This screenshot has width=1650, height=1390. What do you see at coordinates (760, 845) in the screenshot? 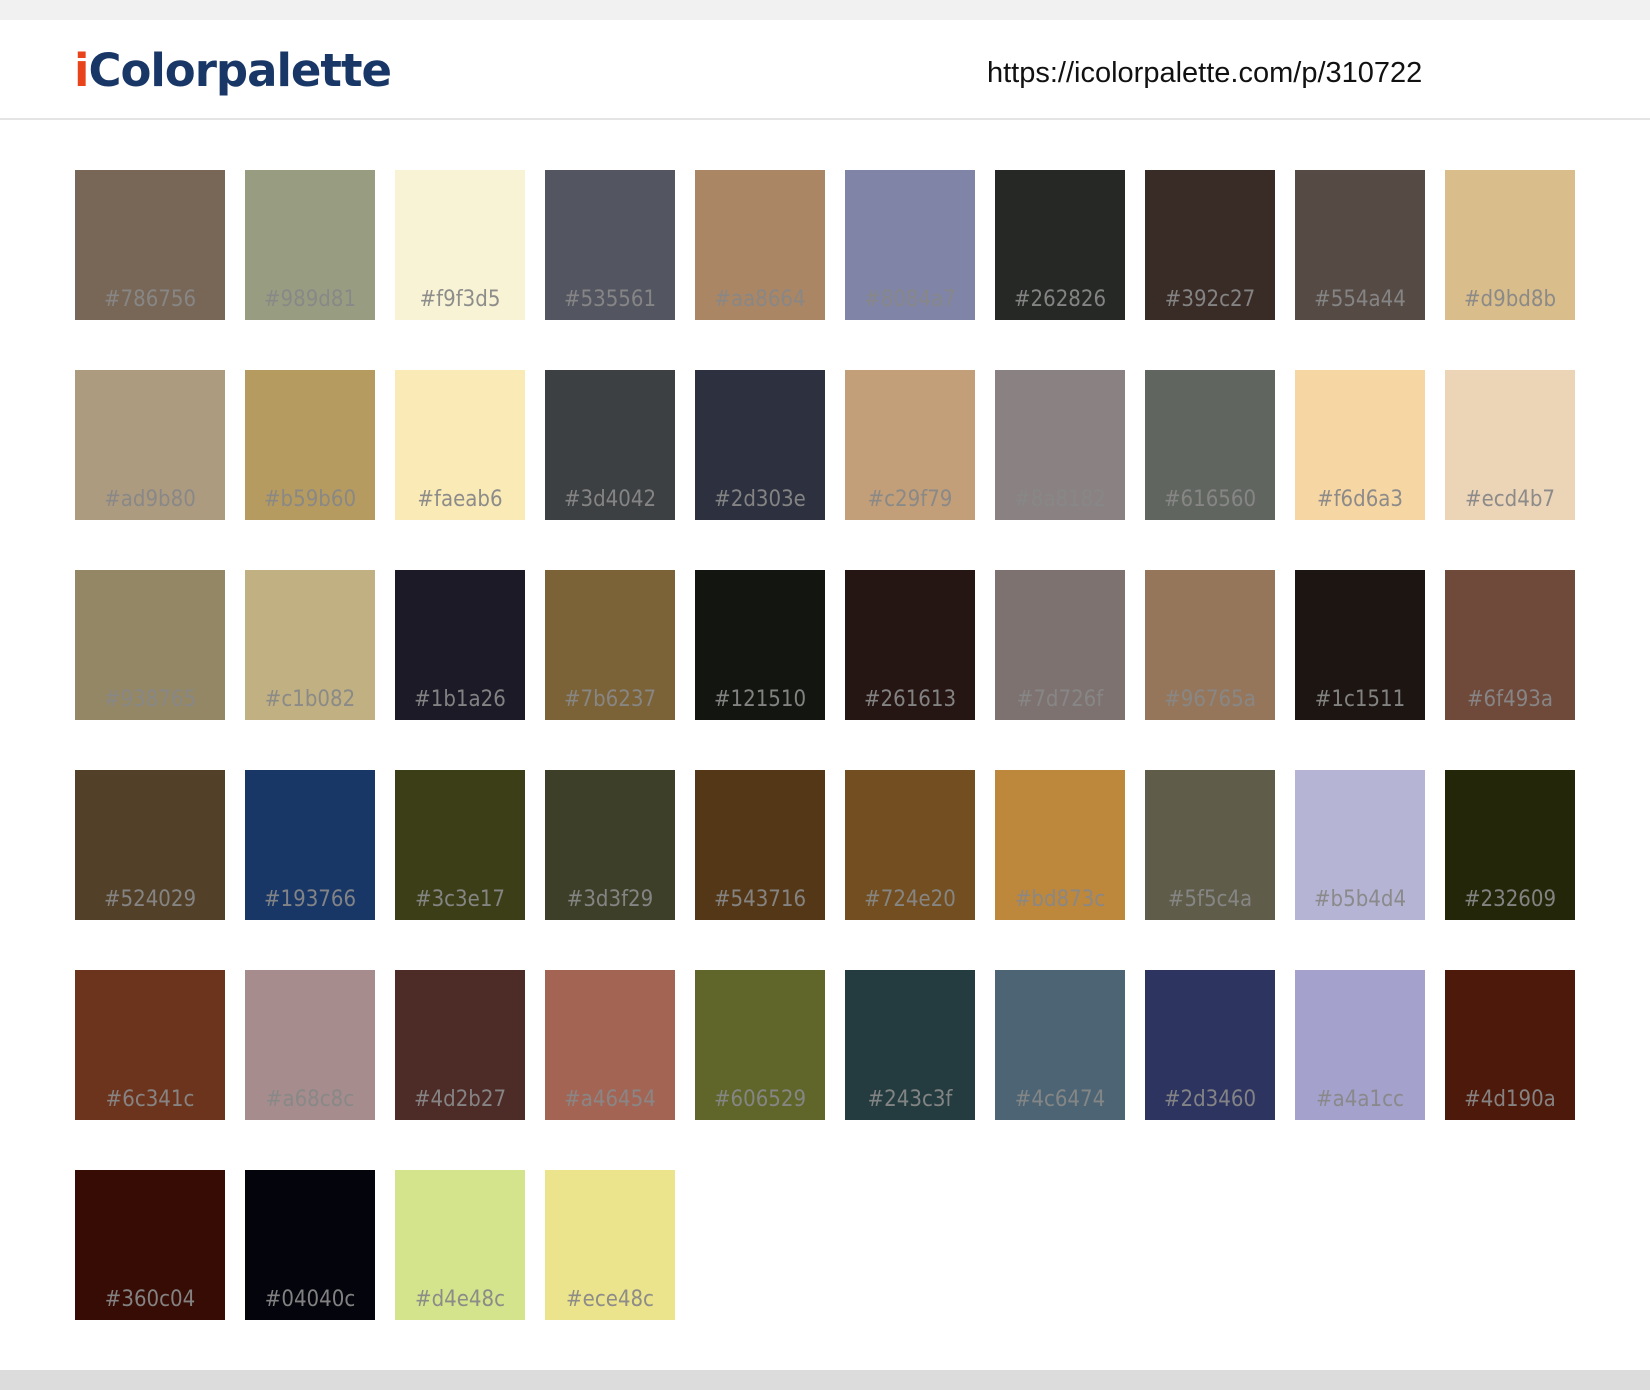
I see `color-swatch: #543716` at bounding box center [760, 845].